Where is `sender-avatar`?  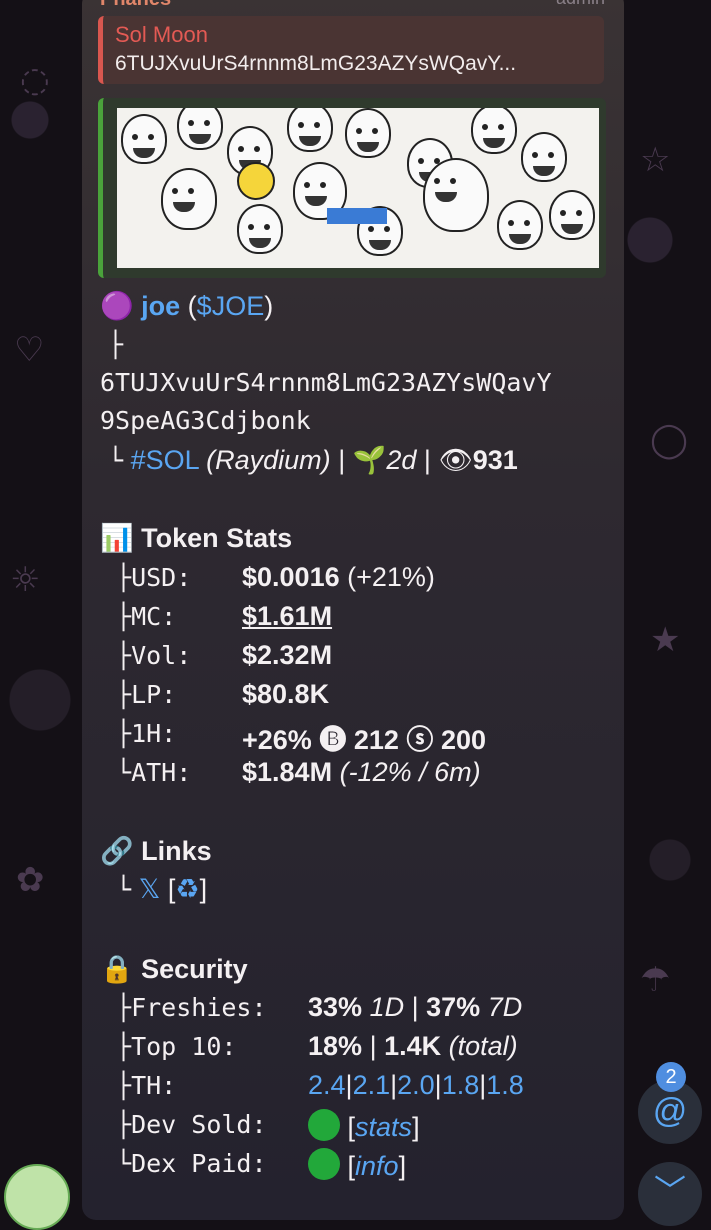 sender-avatar is located at coordinates (37, 1197).